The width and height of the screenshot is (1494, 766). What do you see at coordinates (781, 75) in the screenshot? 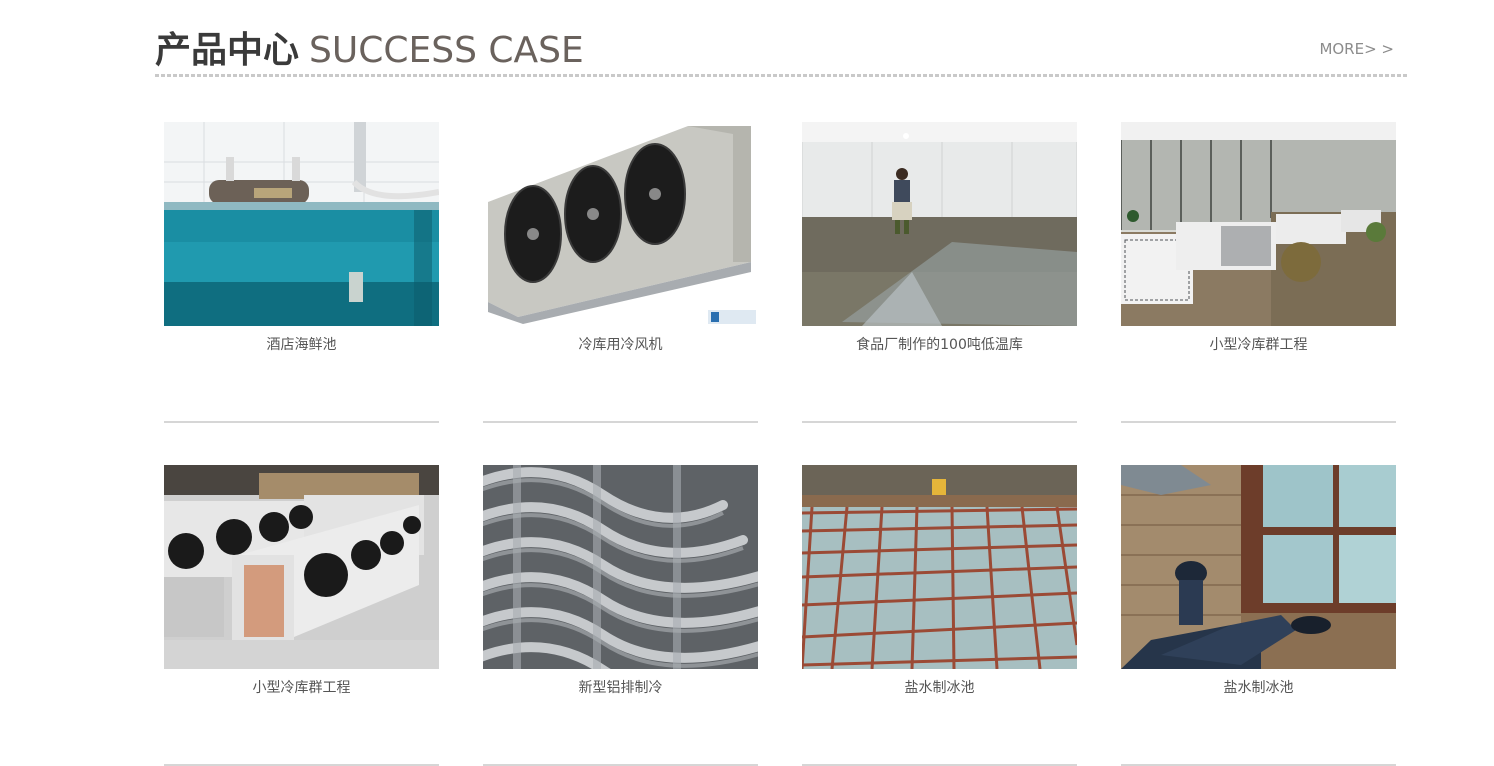
I see `dashed-divider` at bounding box center [781, 75].